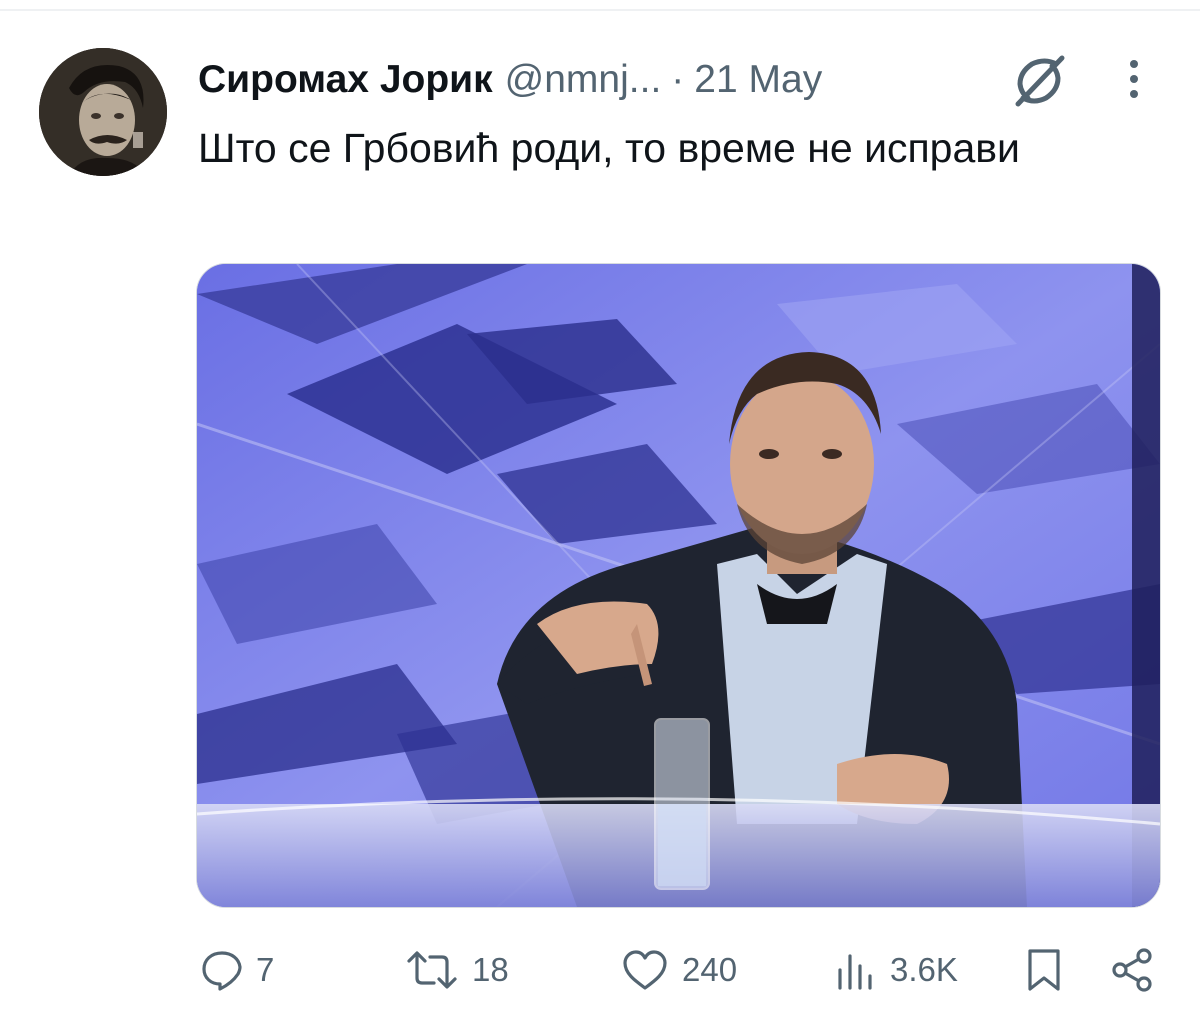 The image size is (1200, 1016). I want to click on bookmark-icon, so click(1044, 970).